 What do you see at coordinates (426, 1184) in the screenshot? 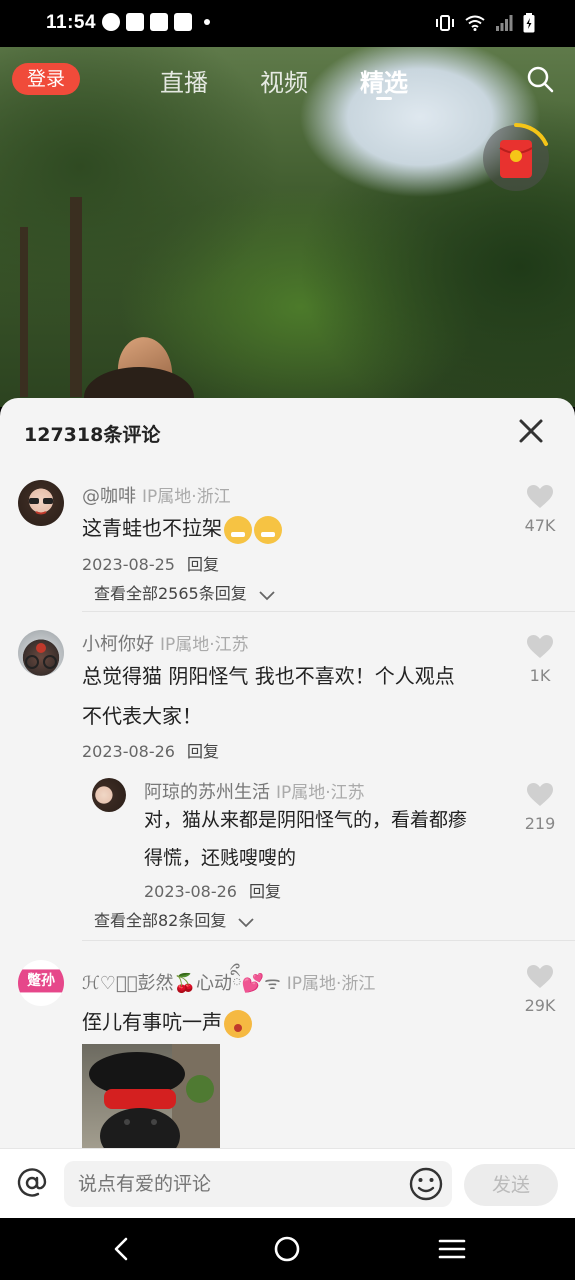
I see `emoji-picker-icon` at bounding box center [426, 1184].